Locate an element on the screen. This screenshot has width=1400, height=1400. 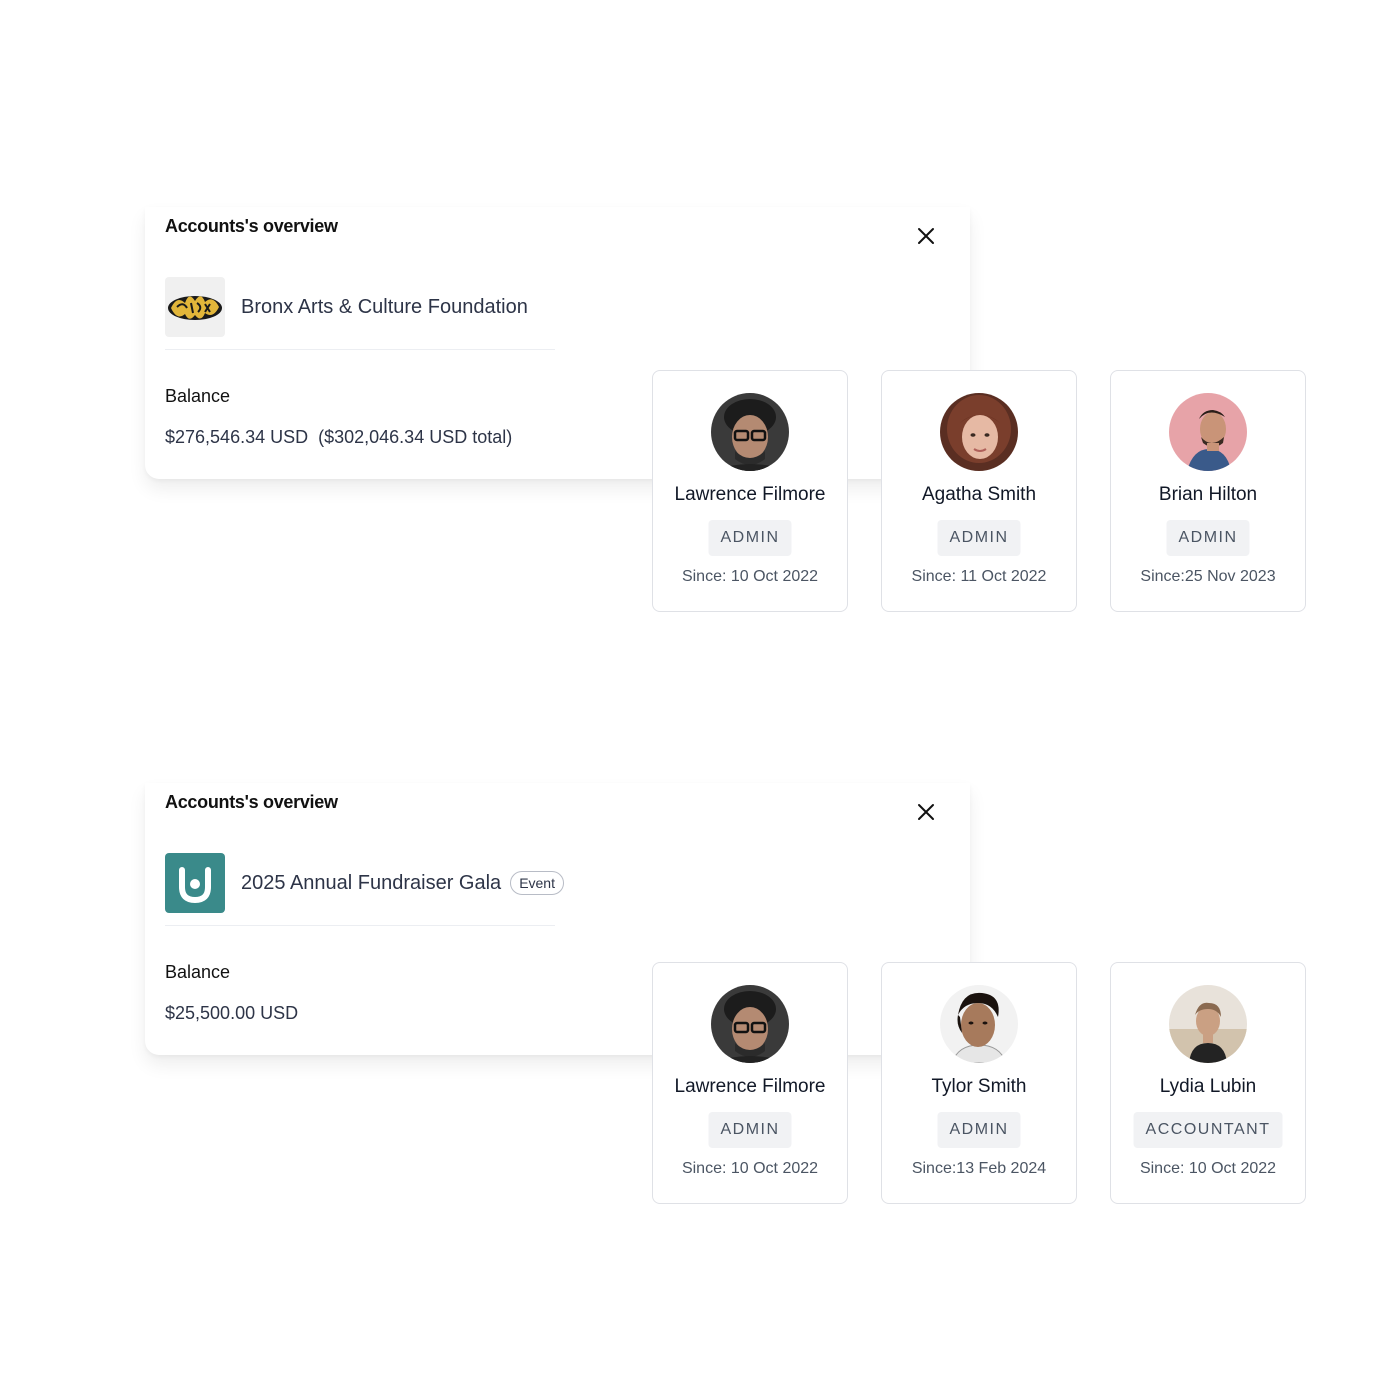
account-row: 2025 Annual Fundraiser Gala Event is located at coordinates (445, 883).